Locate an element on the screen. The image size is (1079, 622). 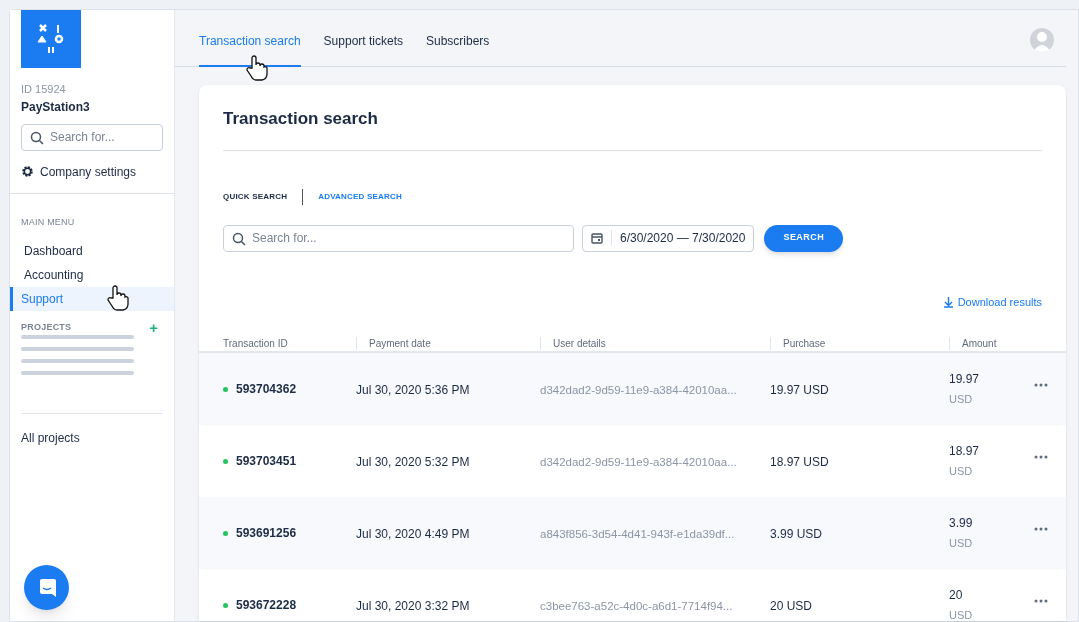
column-header: Purchase is located at coordinates (804, 344).